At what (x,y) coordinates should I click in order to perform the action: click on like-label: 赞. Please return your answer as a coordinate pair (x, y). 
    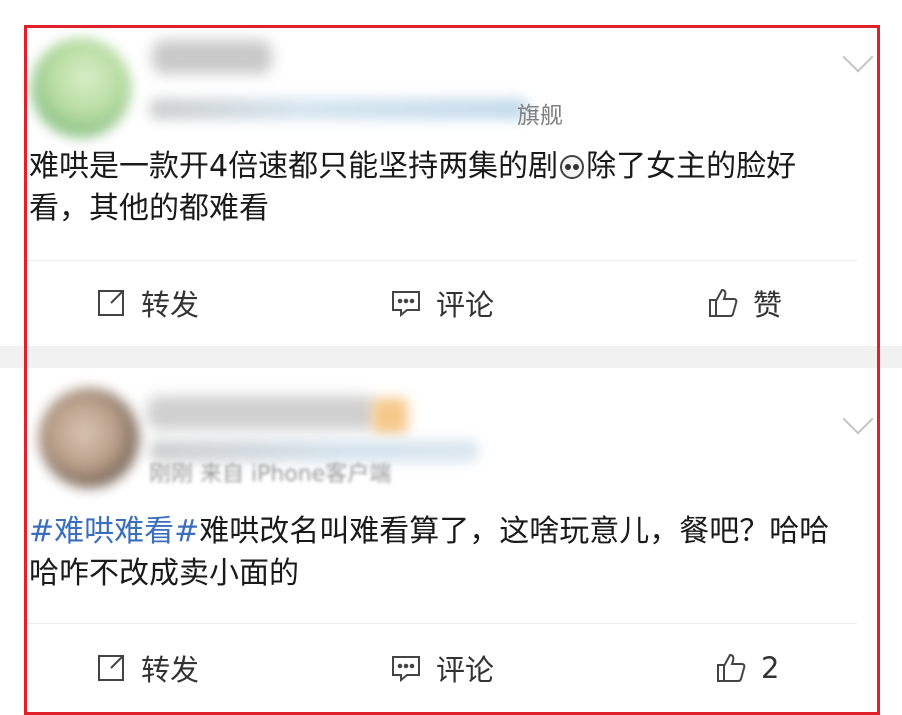
    Looking at the image, I should click on (768, 305).